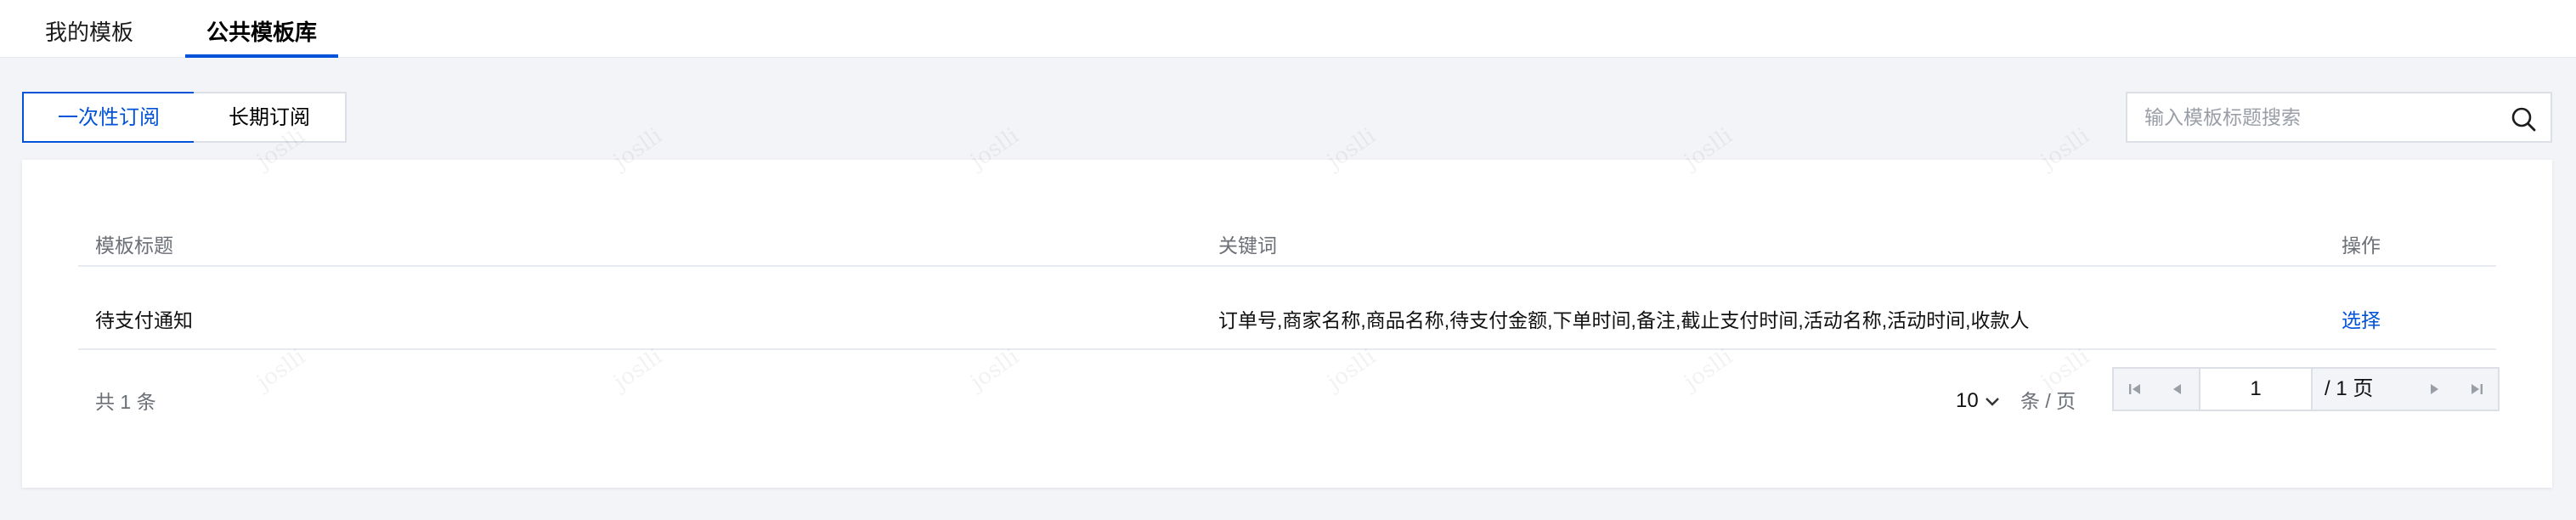 This screenshot has height=520, width=2576. I want to click on last-page-icon, so click(2477, 389).